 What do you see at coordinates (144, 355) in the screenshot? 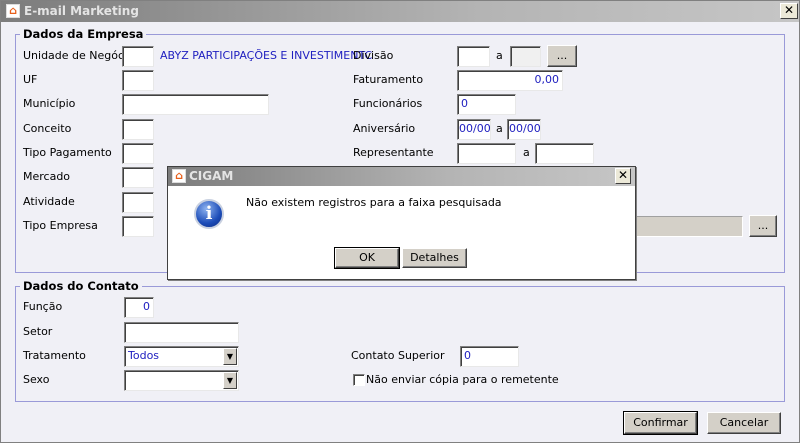
I see `tratamento-value: Todos` at bounding box center [144, 355].